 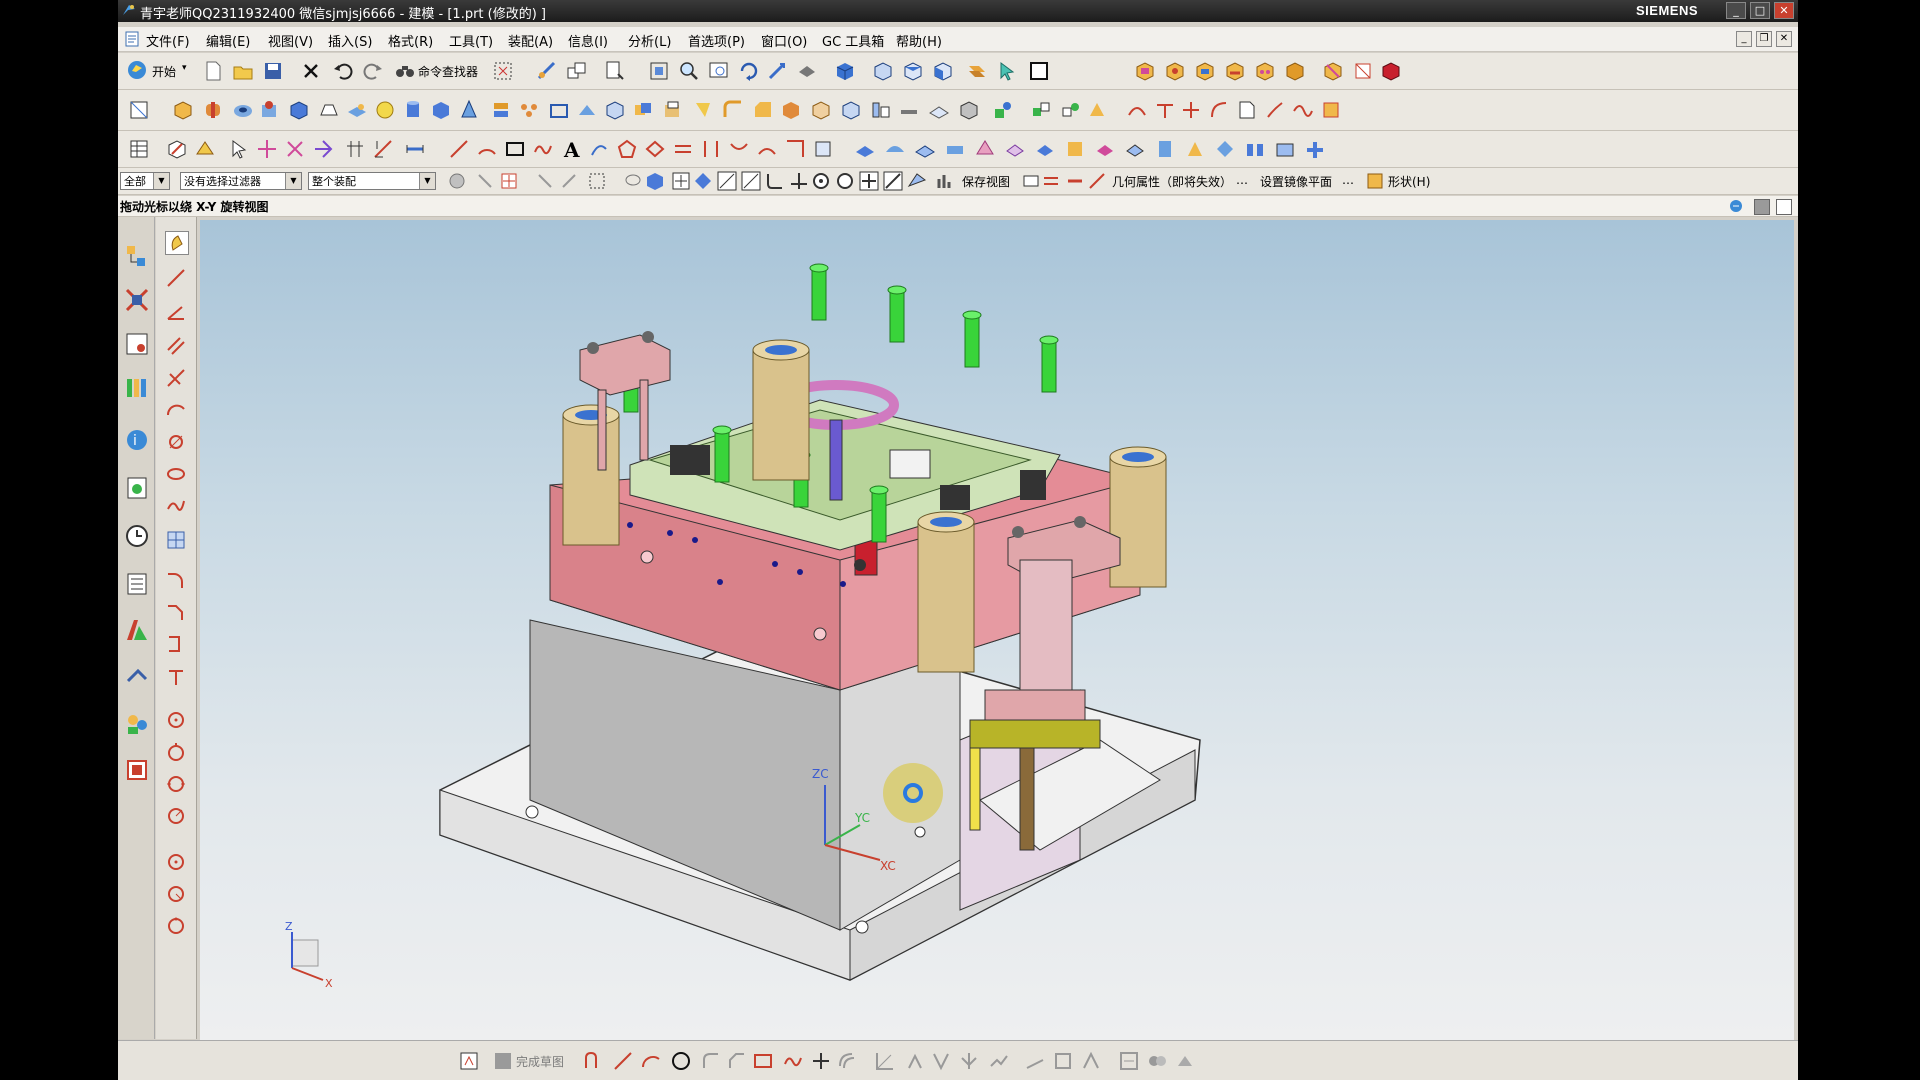 I want to click on sketch-chamfer-icon, so click(x=176, y=612).